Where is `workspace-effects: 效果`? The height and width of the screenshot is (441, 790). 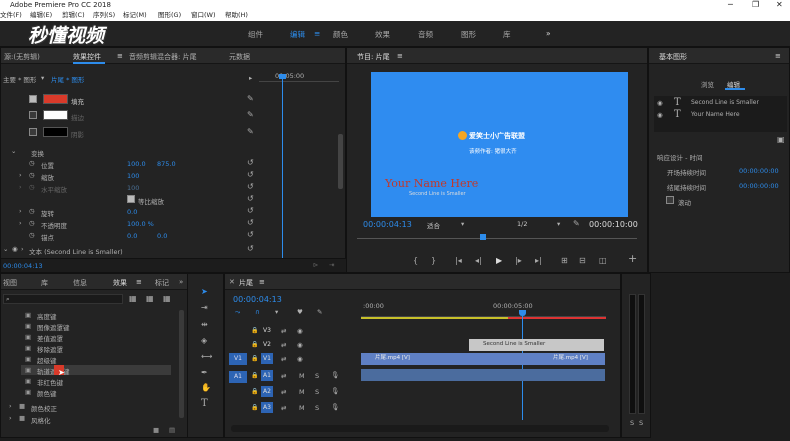
workspace-effects: 效果 is located at coordinates (382, 34).